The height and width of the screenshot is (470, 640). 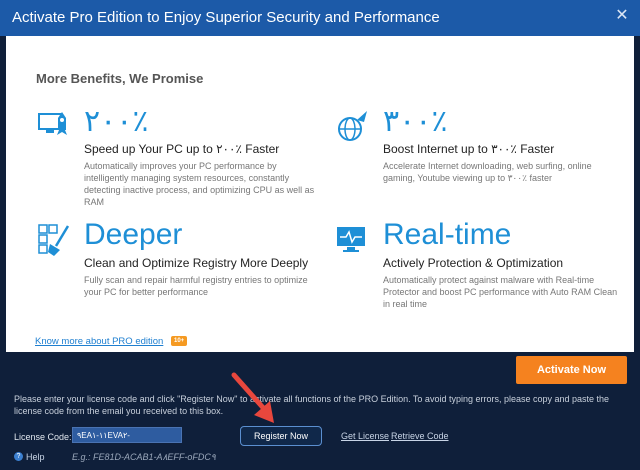 I want to click on get-license-link: Get License, so click(x=365, y=436).